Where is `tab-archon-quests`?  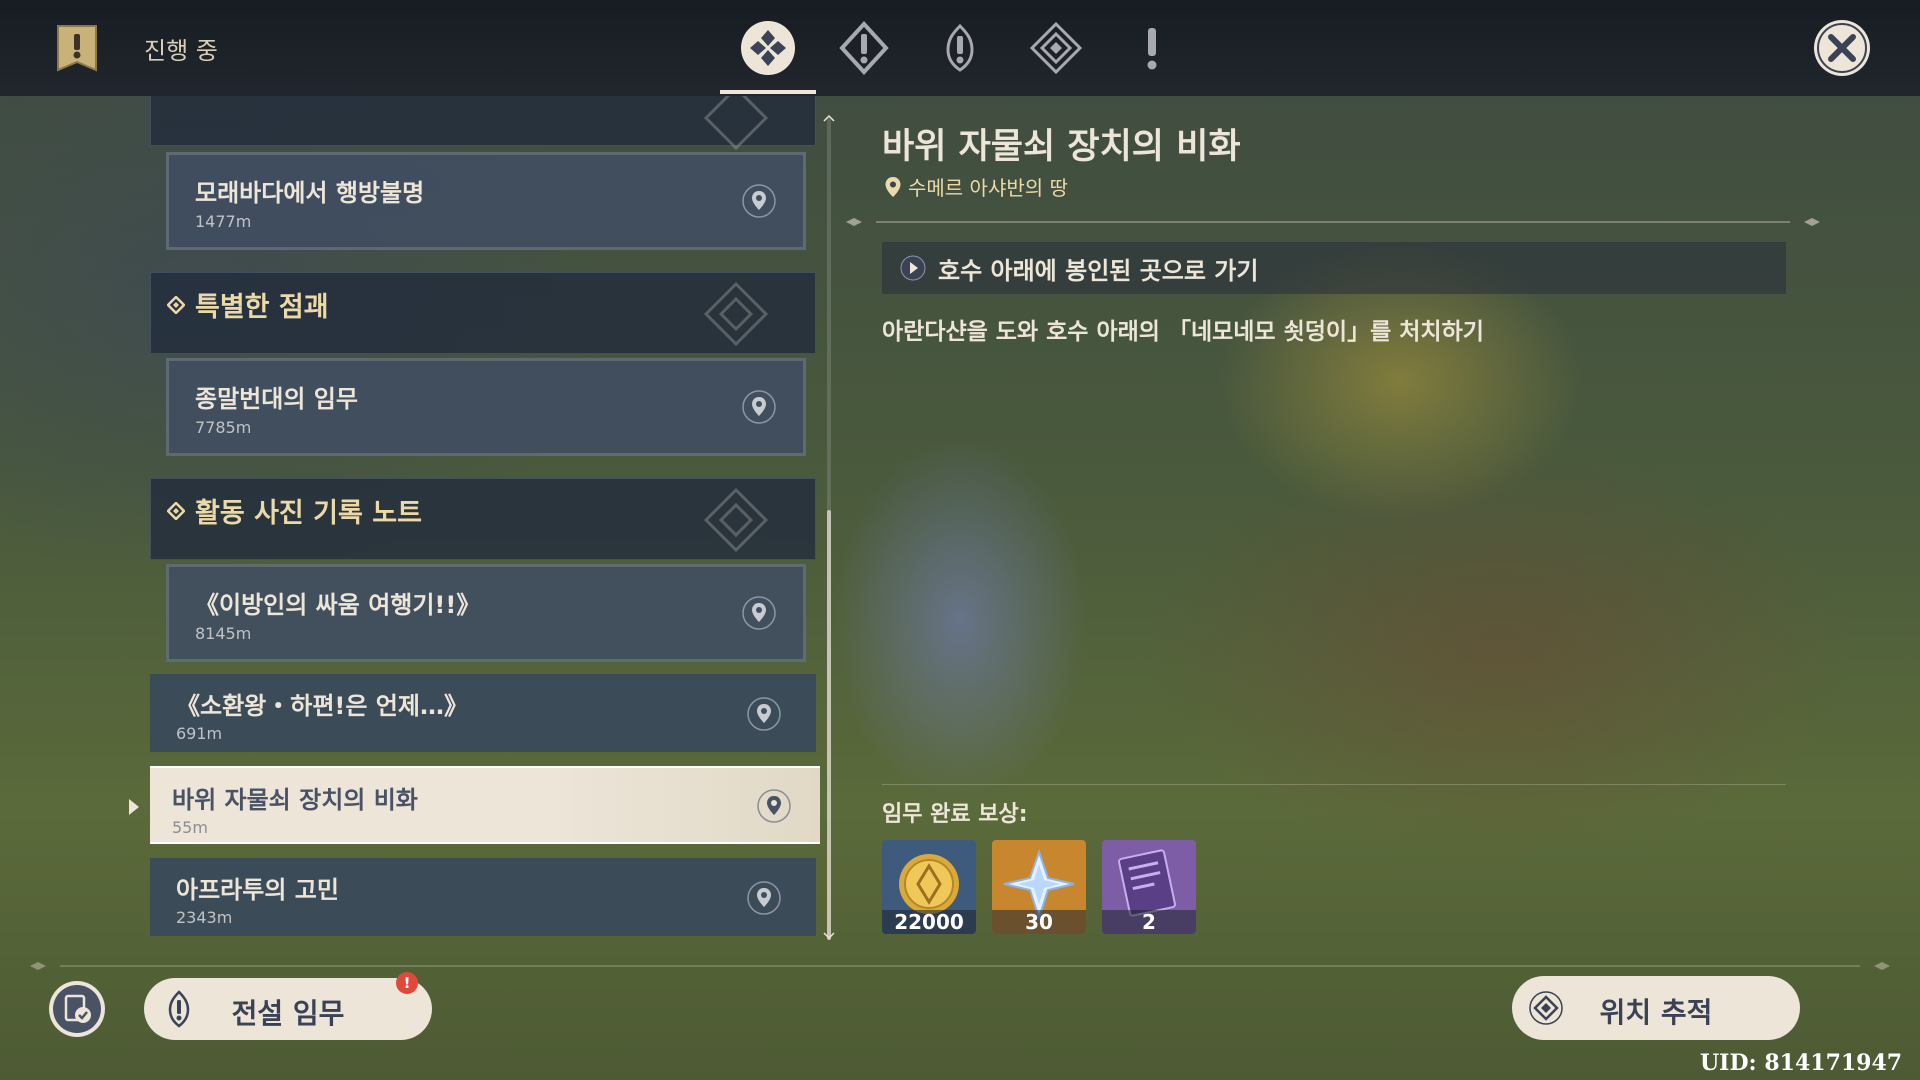 tab-archon-quests is located at coordinates (864, 48).